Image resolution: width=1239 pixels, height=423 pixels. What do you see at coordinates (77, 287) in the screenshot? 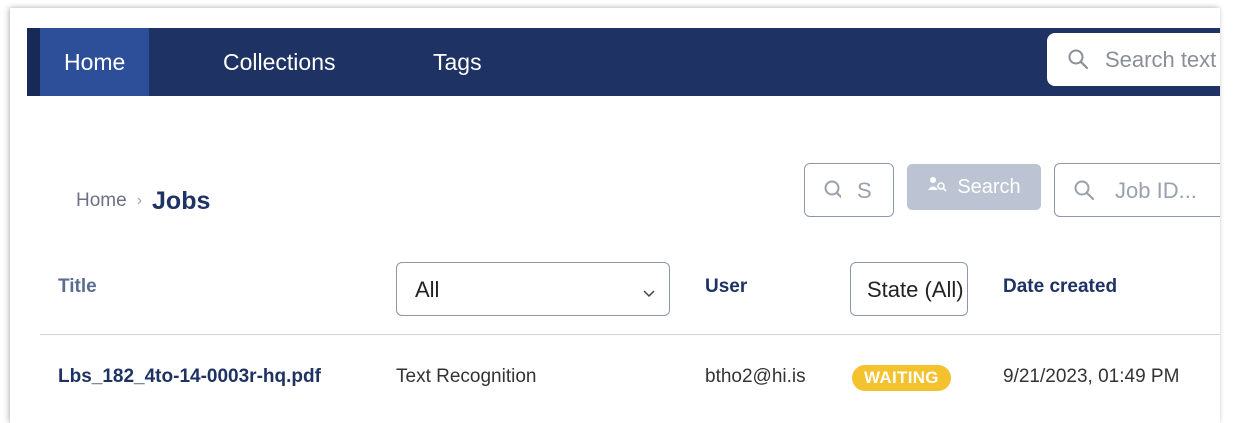
I see `column-header-title: Title` at bounding box center [77, 287].